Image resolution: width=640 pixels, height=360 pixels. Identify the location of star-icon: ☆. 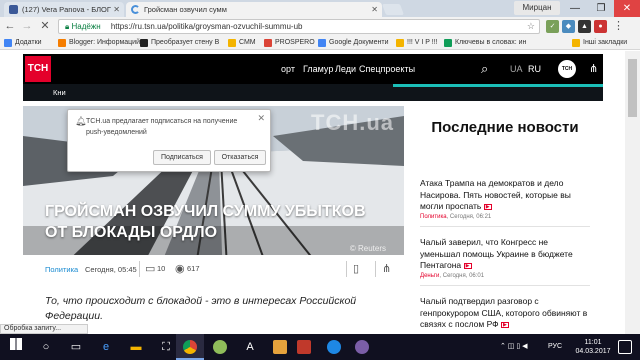
(531, 26).